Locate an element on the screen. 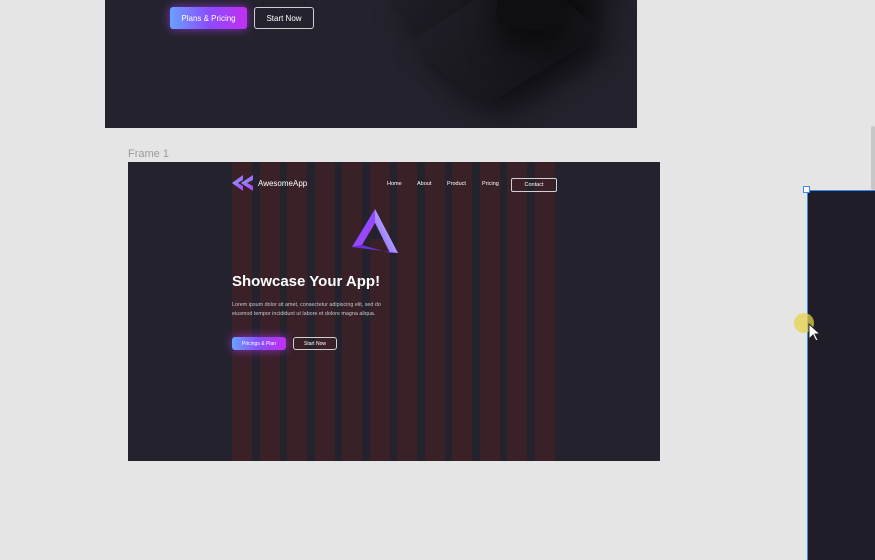 The image size is (875, 560). nav-product: Product is located at coordinates (456, 184).